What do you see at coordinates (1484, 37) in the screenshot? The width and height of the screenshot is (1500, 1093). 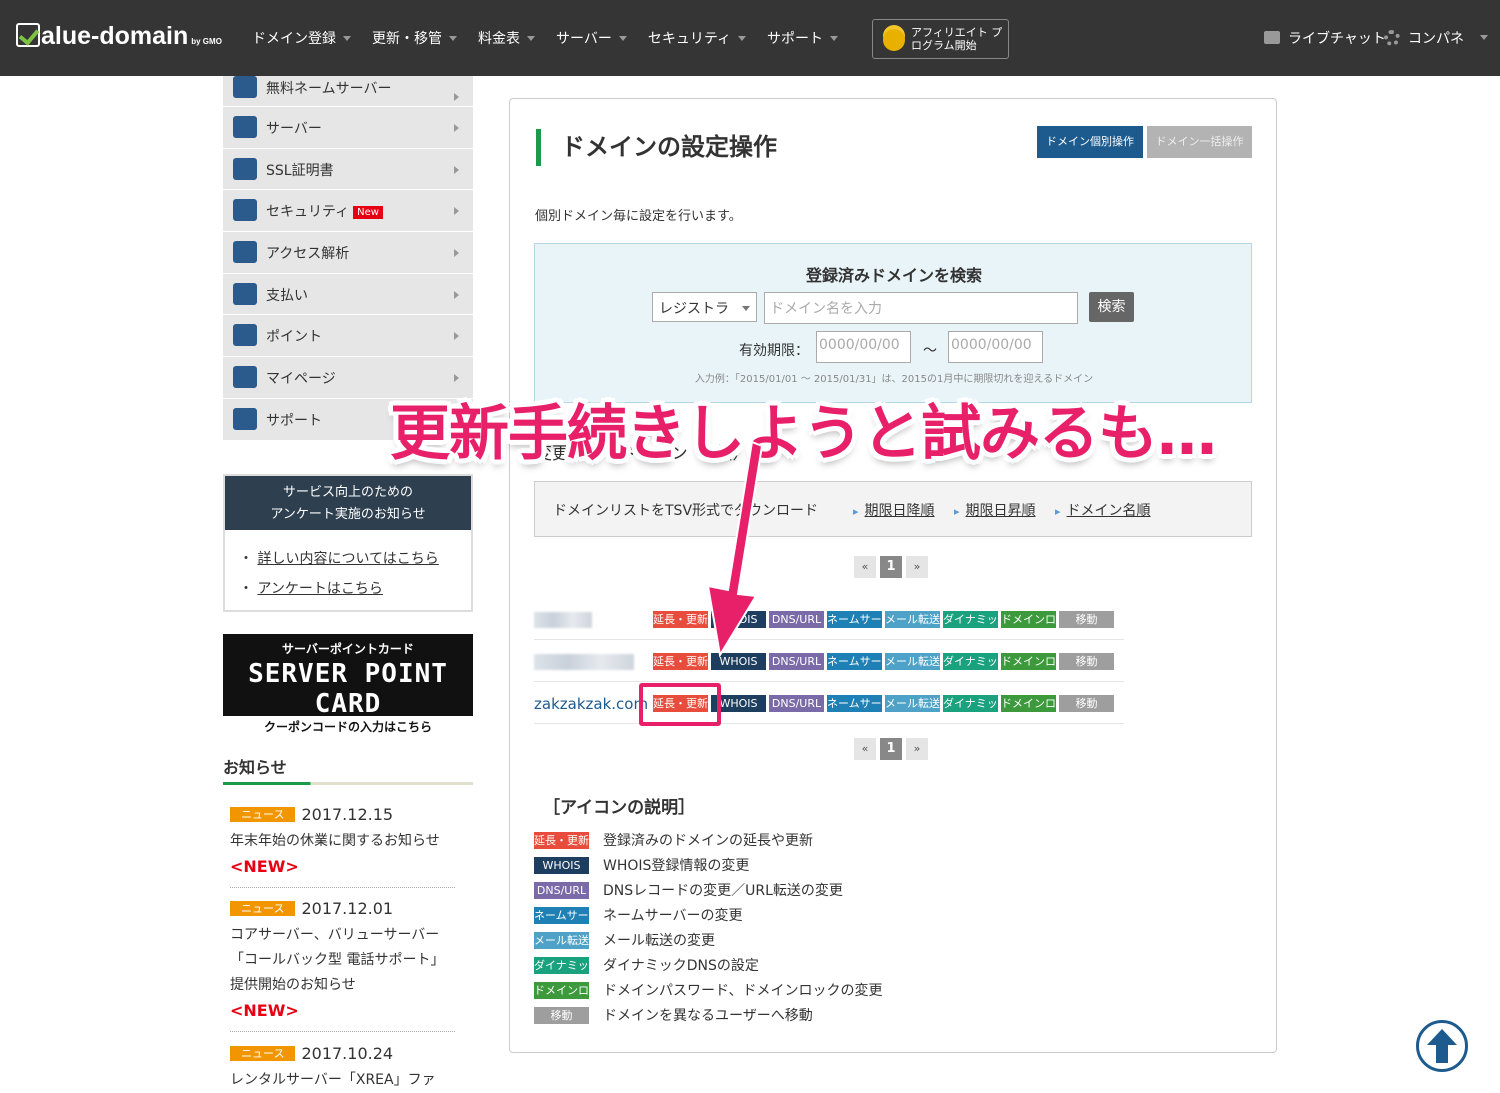 I see `chevron-down-icon` at bounding box center [1484, 37].